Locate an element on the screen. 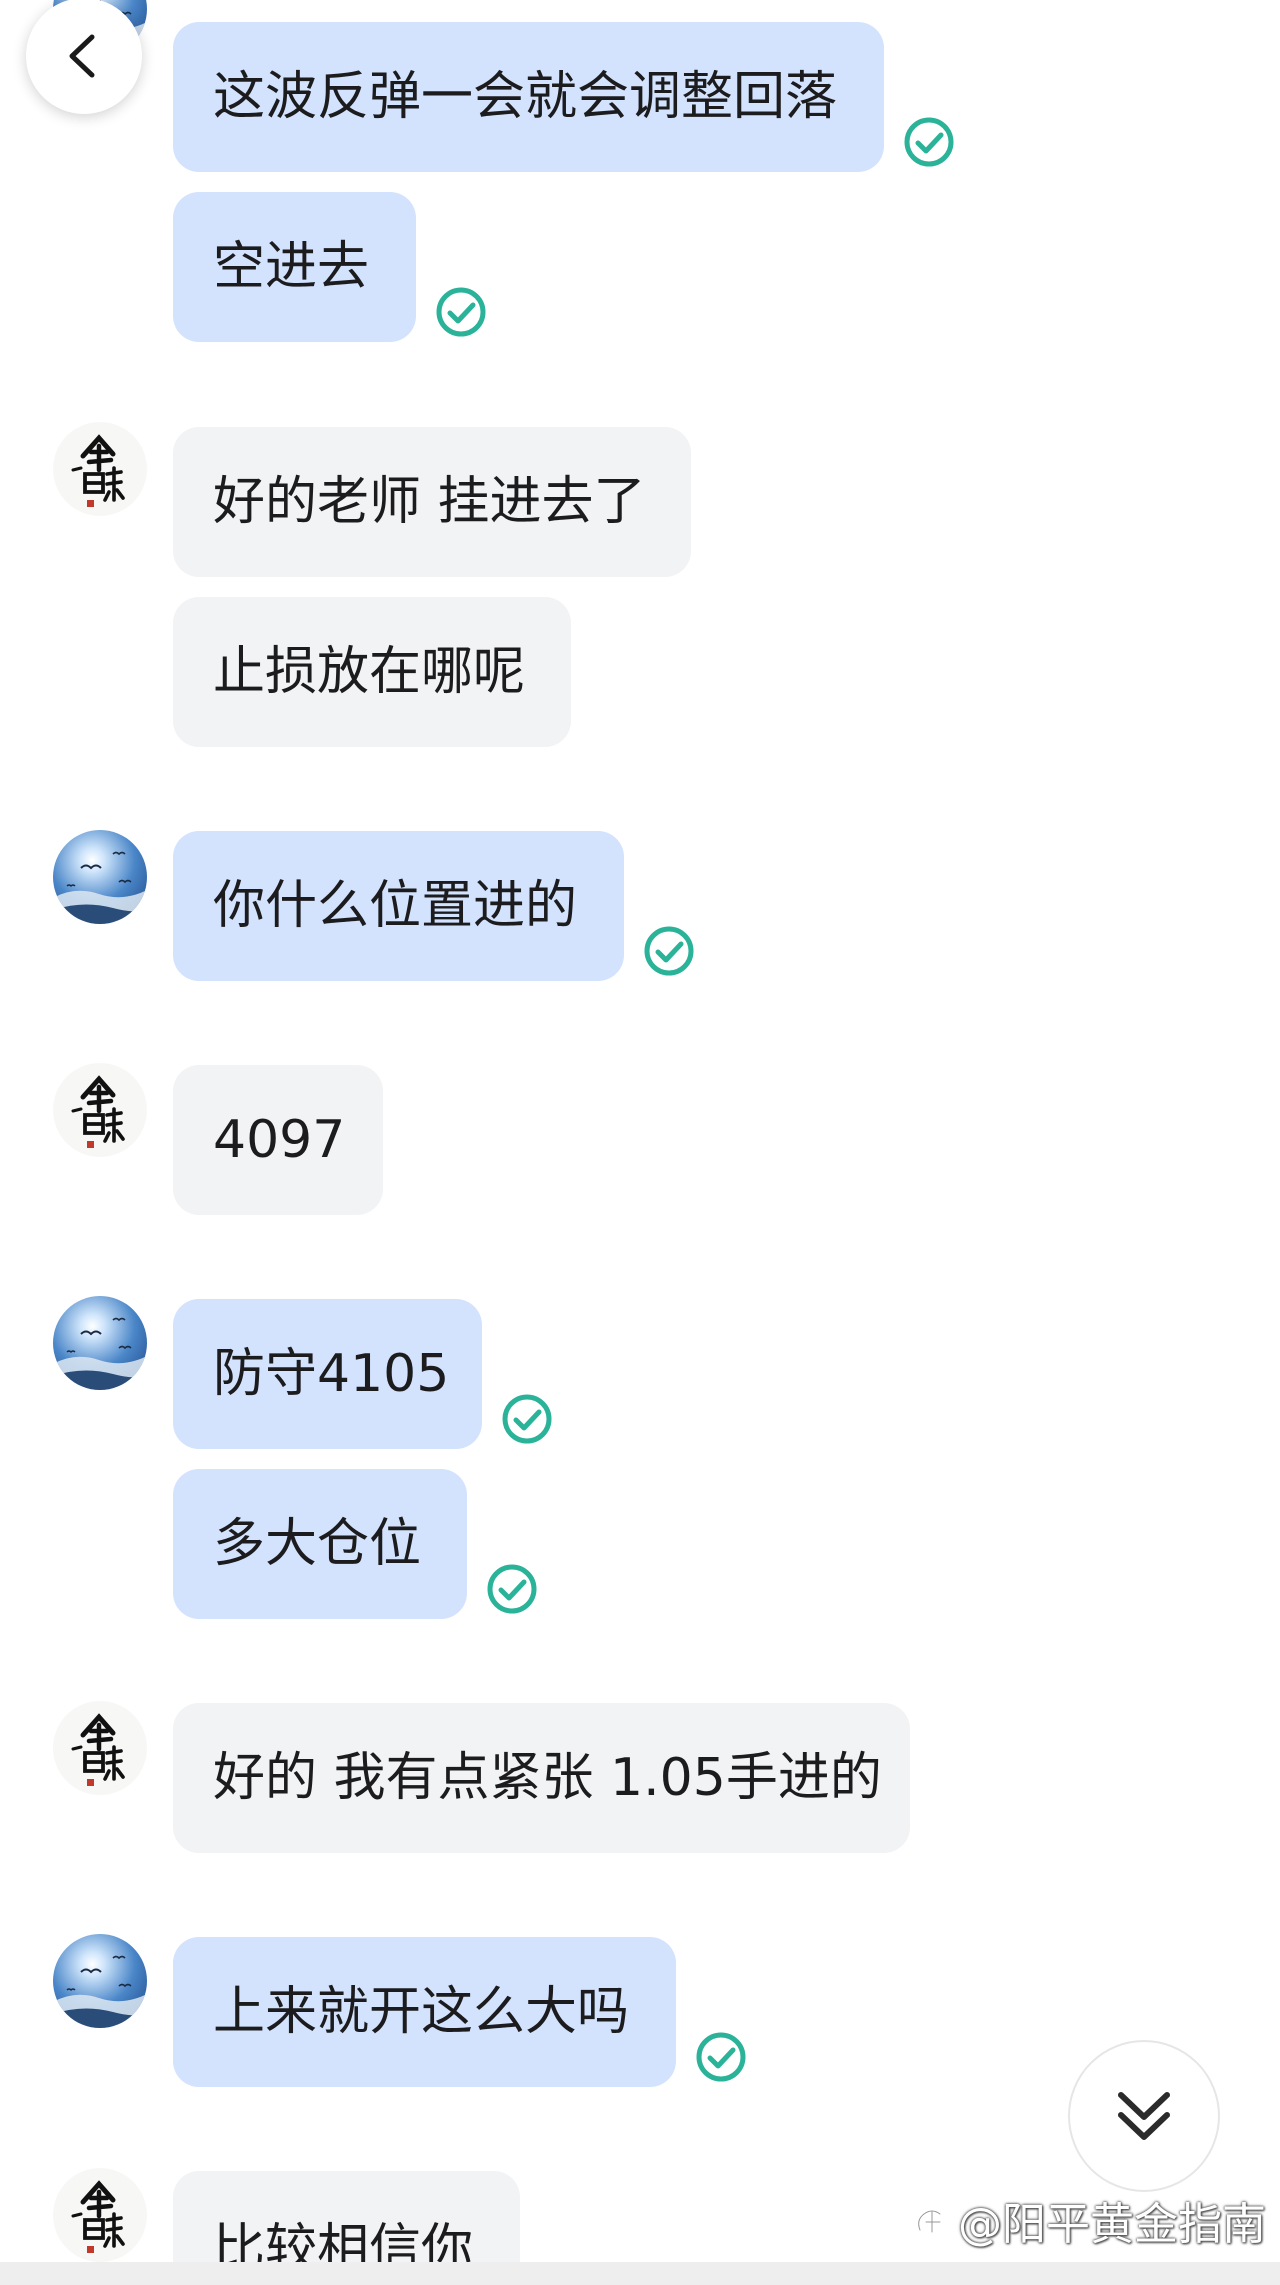 This screenshot has width=1280, height=2285. message-bubble: 好的老师 挂进去了 is located at coordinates (432, 502).